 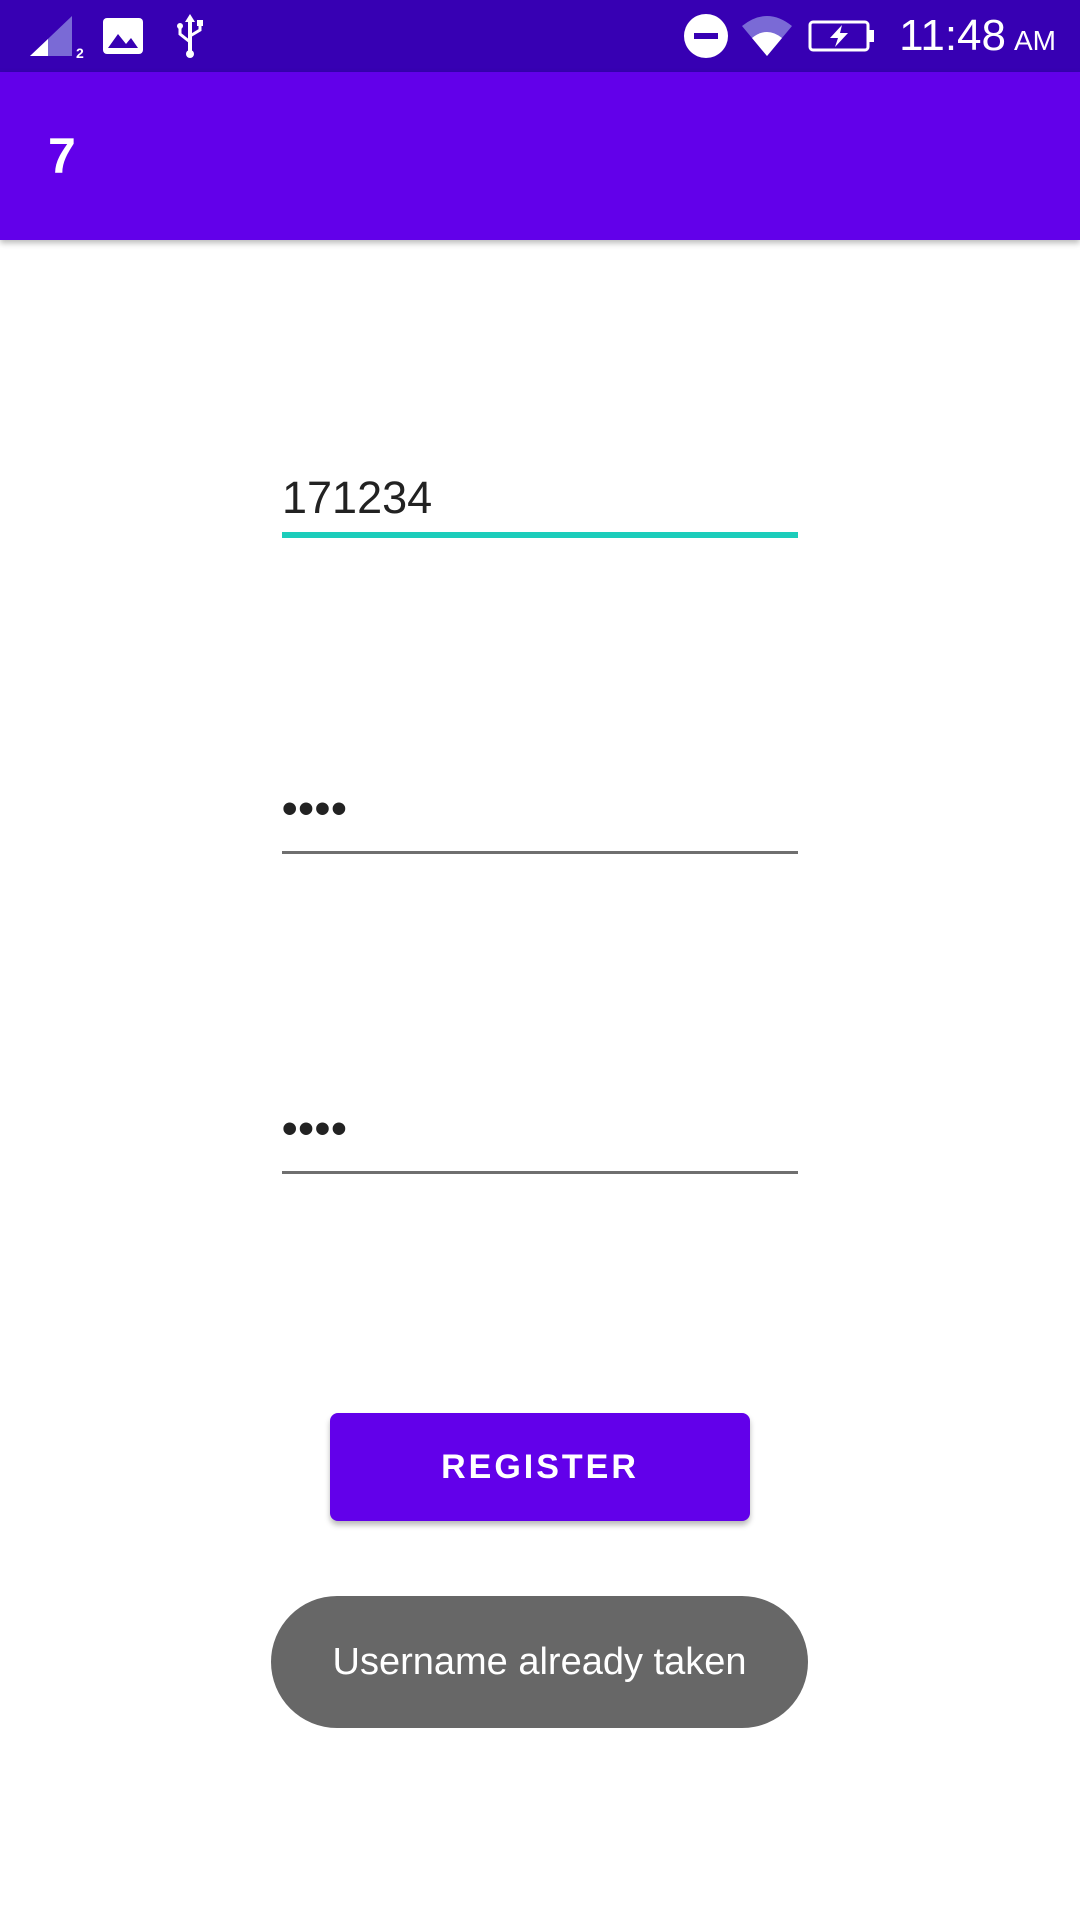 What do you see at coordinates (540, 809) in the screenshot?
I see `password-field: ••••` at bounding box center [540, 809].